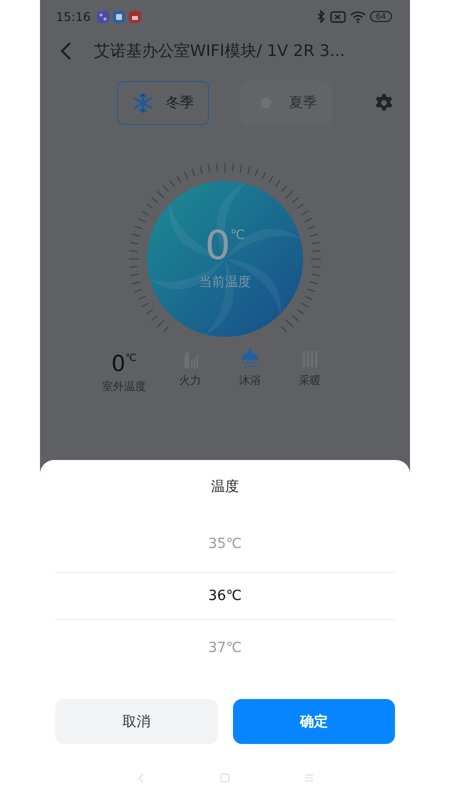 This screenshot has width=450, height=800. I want to click on home-icon, so click(225, 778).